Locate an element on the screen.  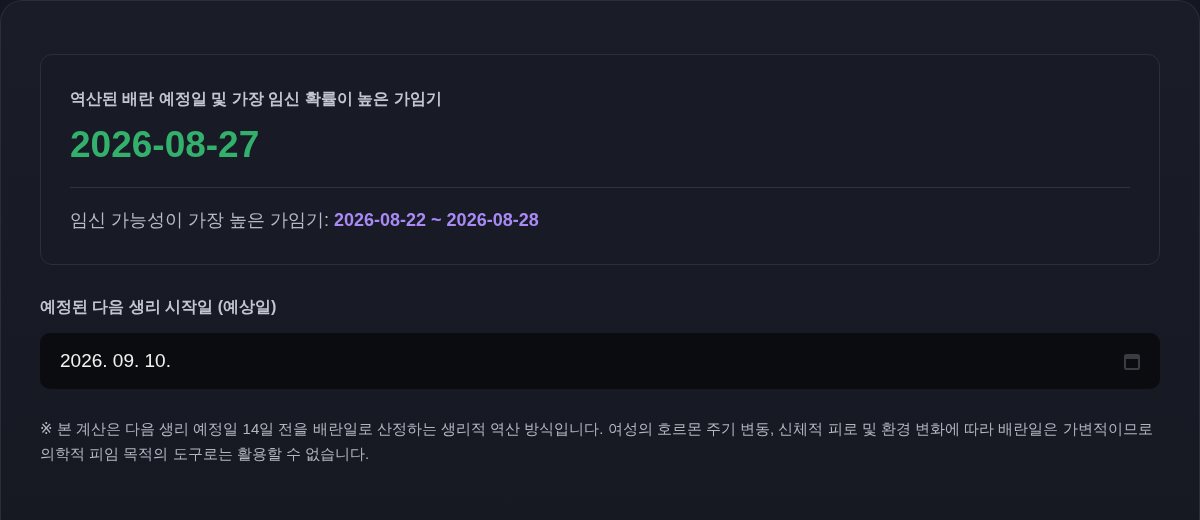
date-input-field: 2026. 09. 10. is located at coordinates (600, 361).